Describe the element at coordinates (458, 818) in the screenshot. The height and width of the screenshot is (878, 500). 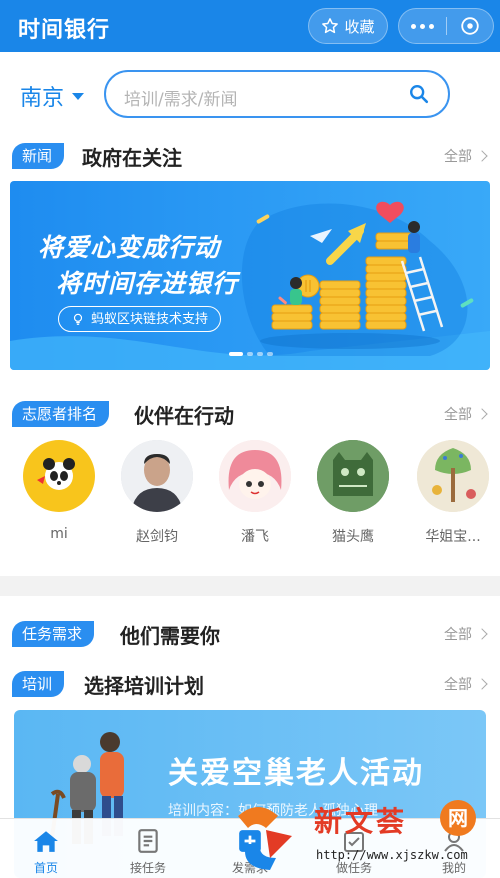
I see `watermark-net-badge: 网` at that location.